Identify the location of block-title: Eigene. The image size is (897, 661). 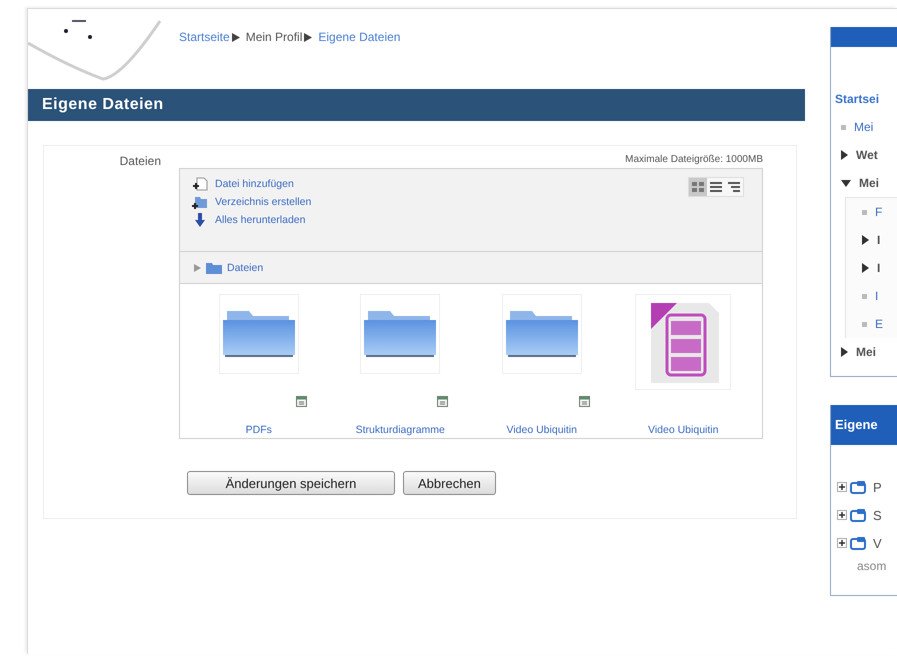
(864, 425).